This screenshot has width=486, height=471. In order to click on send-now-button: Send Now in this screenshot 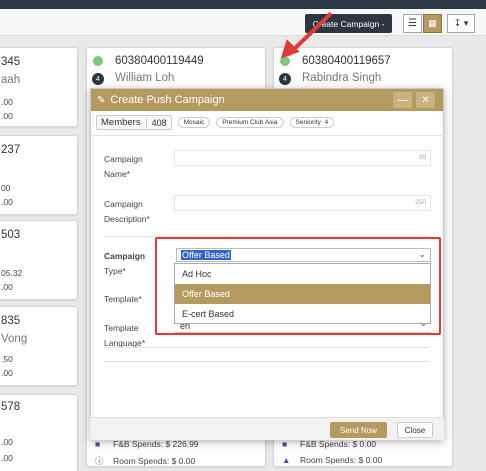, I will do `click(358, 430)`.